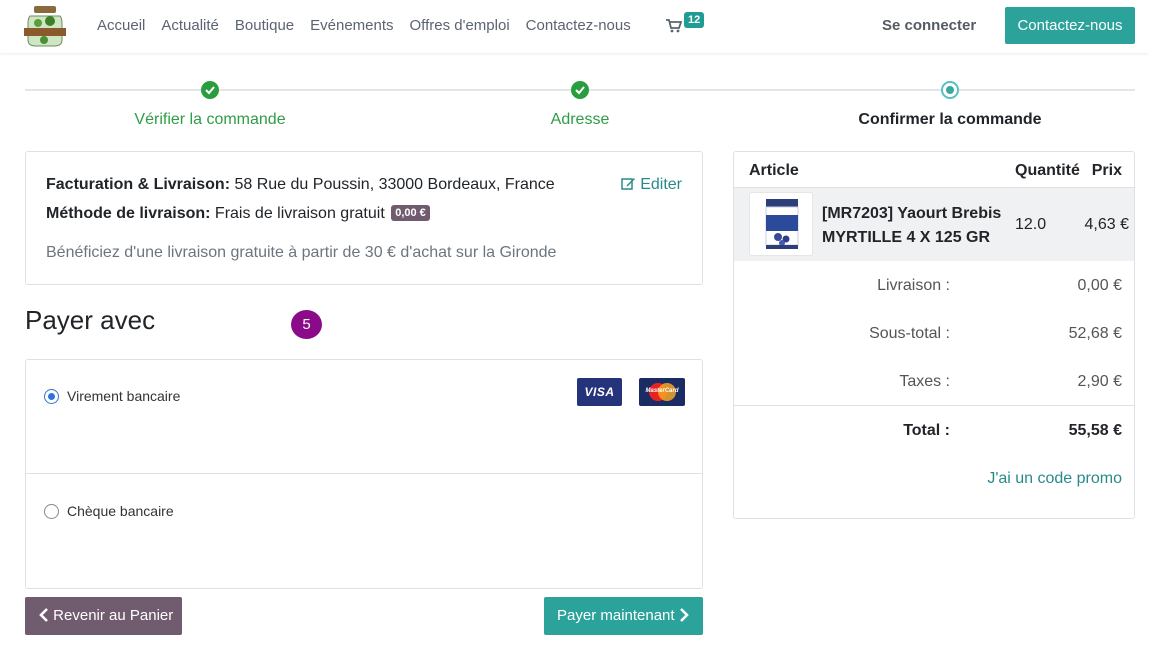 The height and width of the screenshot is (663, 1149). Describe the element at coordinates (51, 396) in the screenshot. I see `transfer-radio` at that location.